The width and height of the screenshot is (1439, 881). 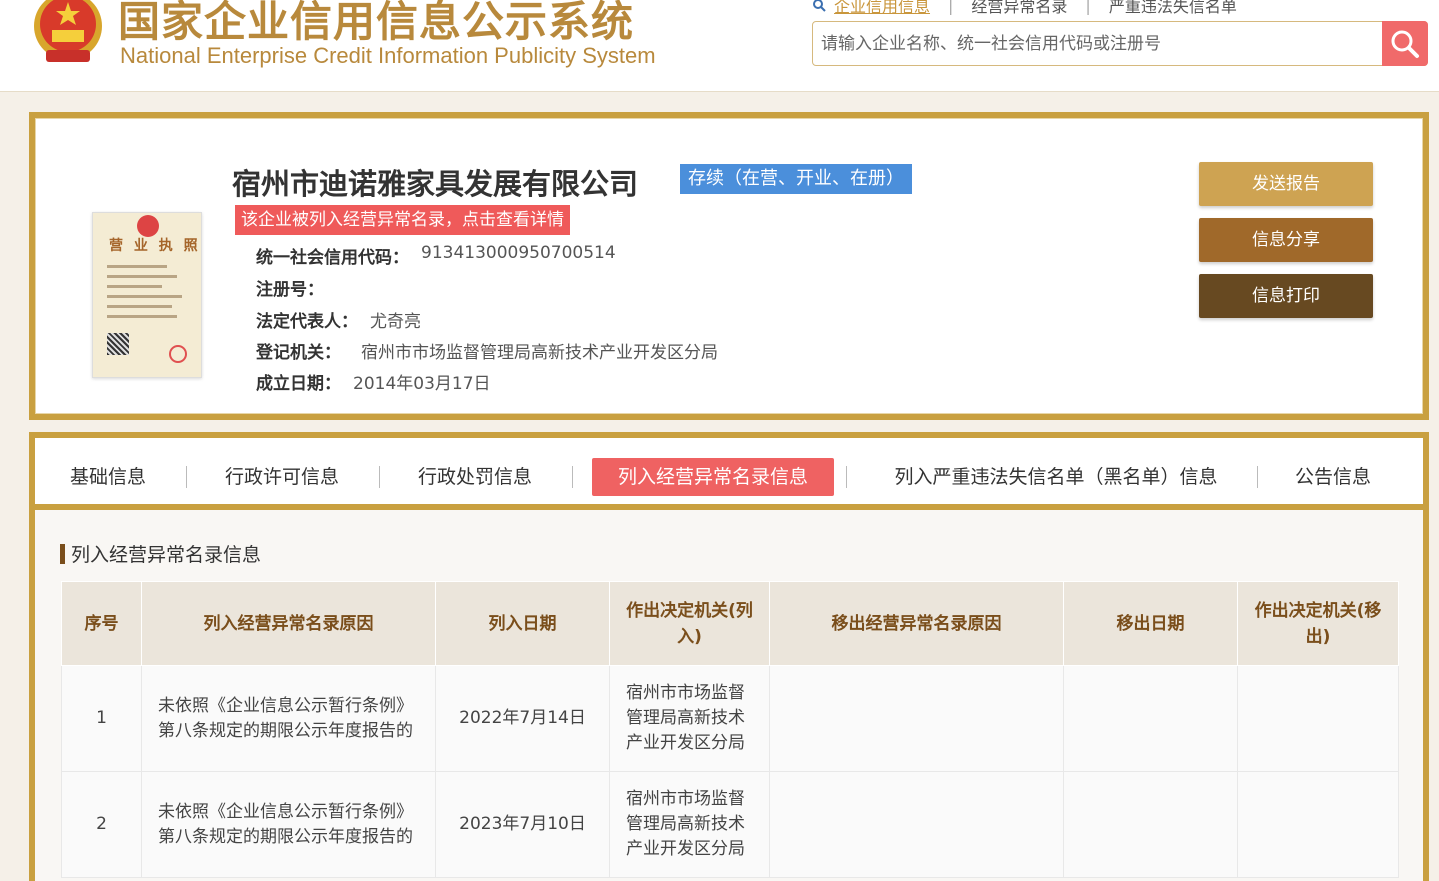 What do you see at coordinates (118, 344) in the screenshot?
I see `license-qr-code` at bounding box center [118, 344].